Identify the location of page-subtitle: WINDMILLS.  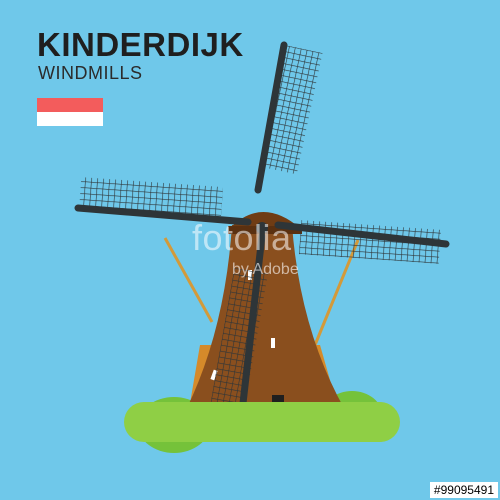
(90, 73).